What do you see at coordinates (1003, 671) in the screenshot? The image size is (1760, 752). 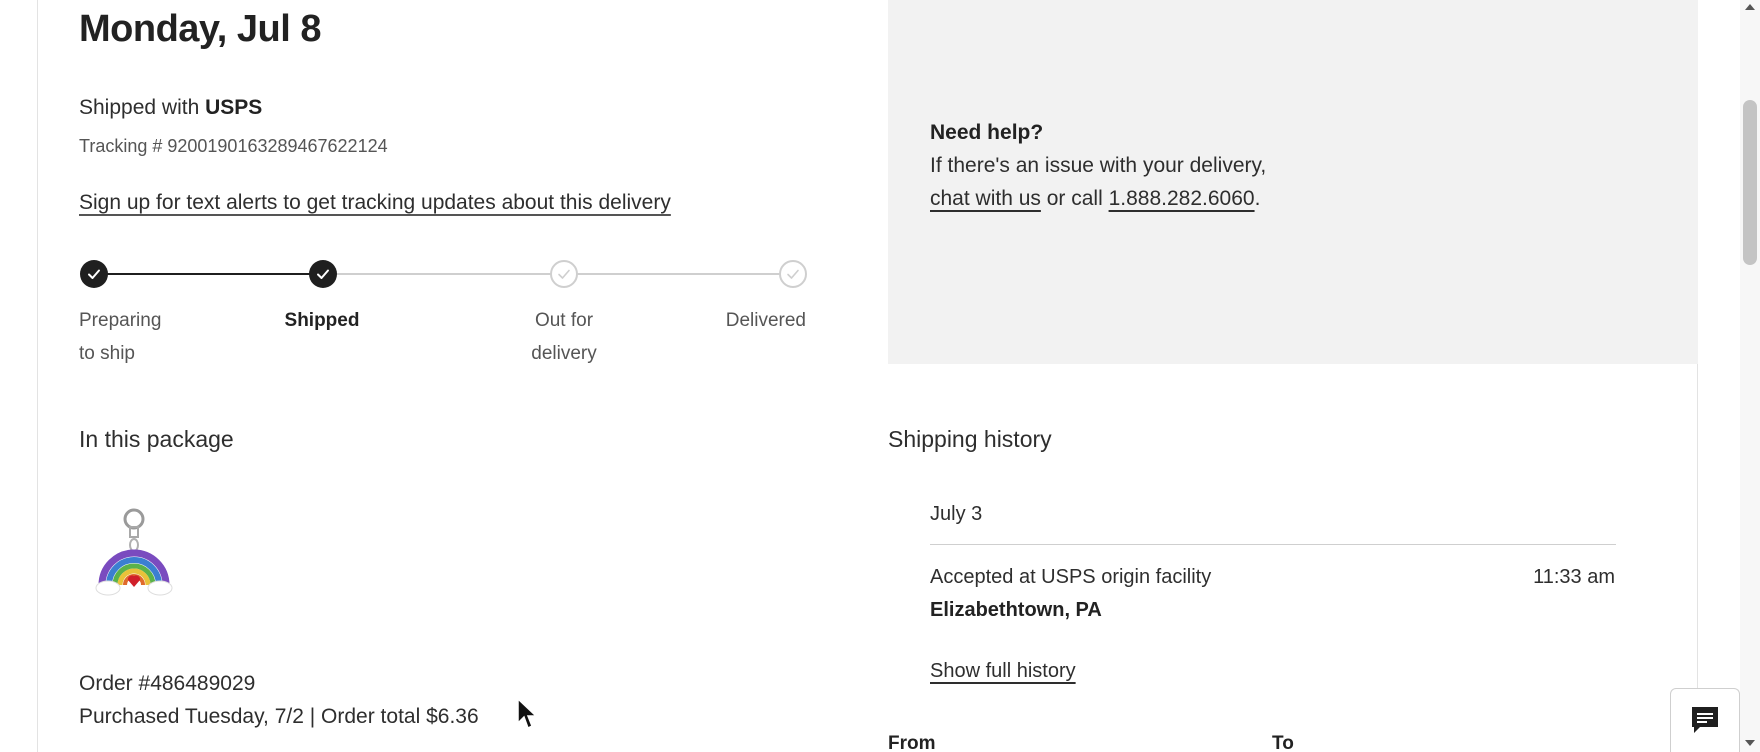 I see `show-full-history-link: Show full history` at bounding box center [1003, 671].